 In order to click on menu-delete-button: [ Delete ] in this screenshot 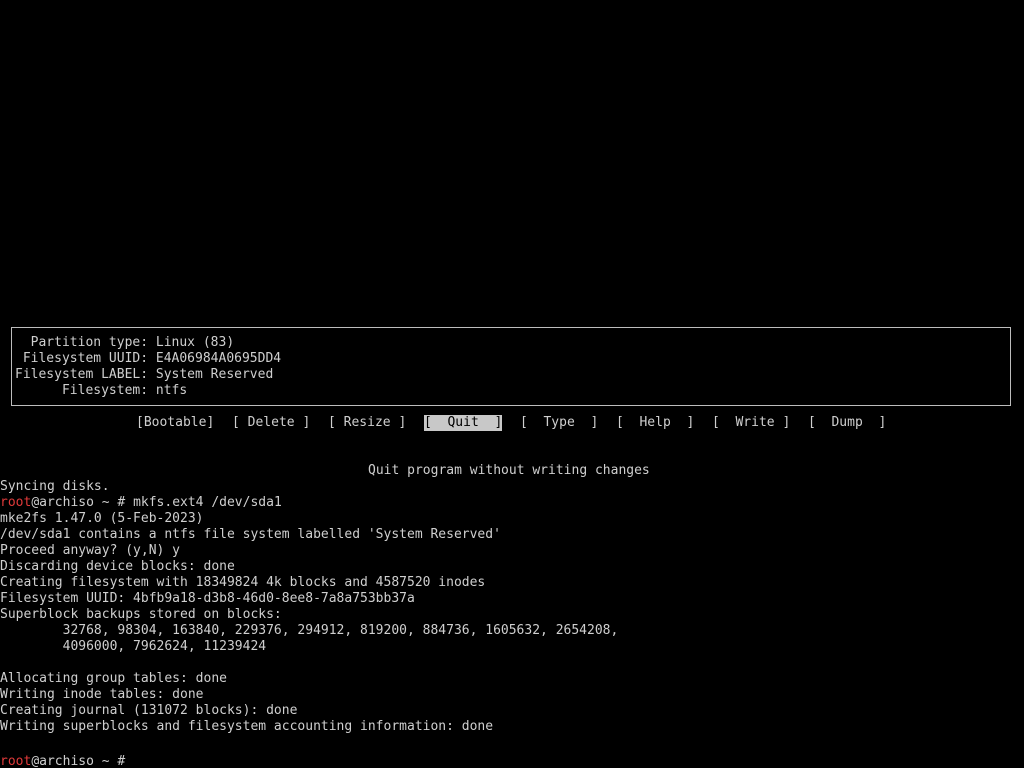, I will do `click(271, 423)`.